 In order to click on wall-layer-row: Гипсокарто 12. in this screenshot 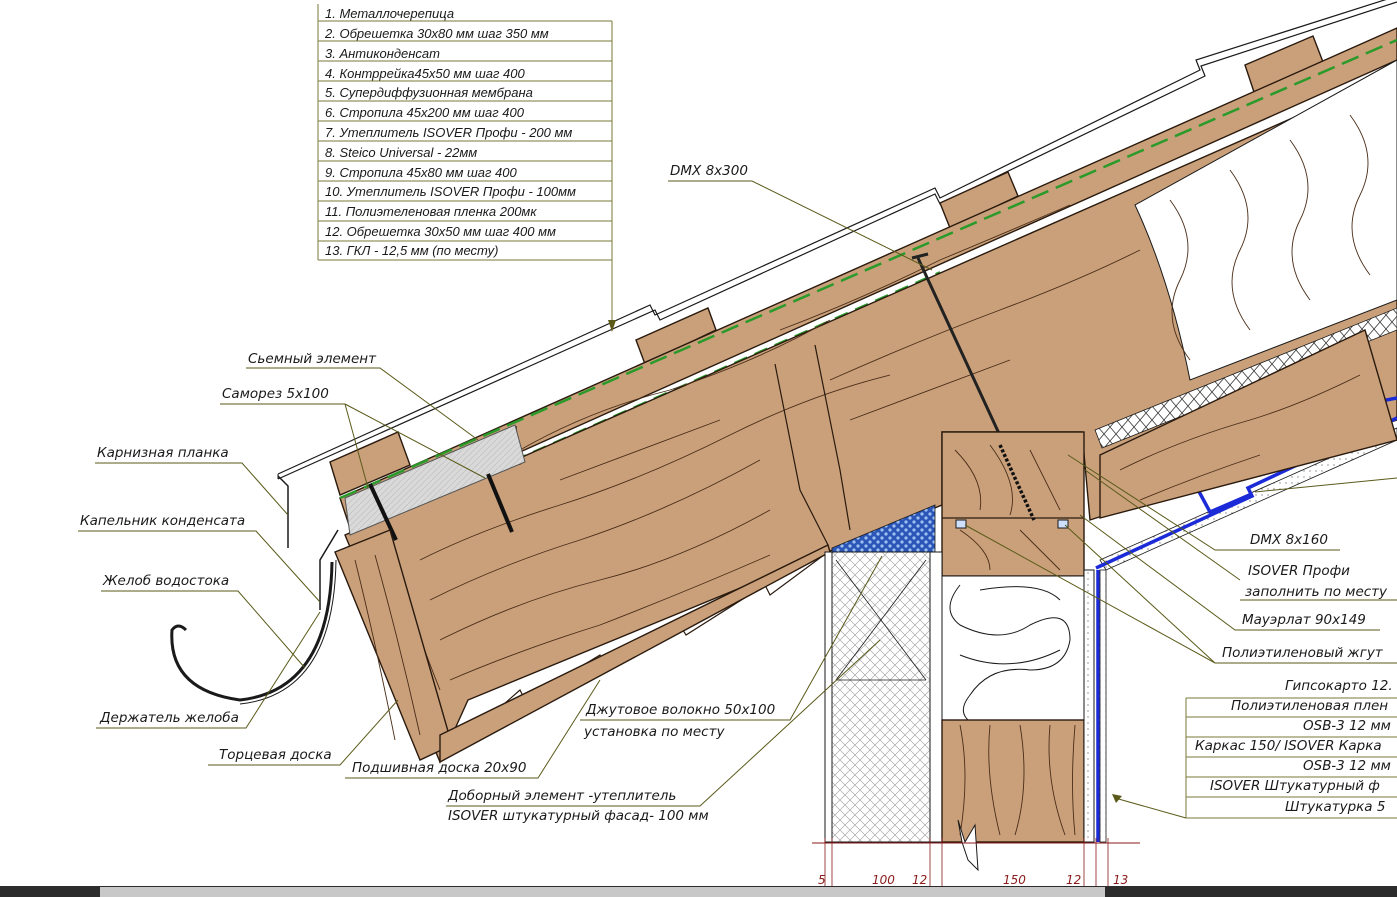, I will do `click(1339, 686)`.